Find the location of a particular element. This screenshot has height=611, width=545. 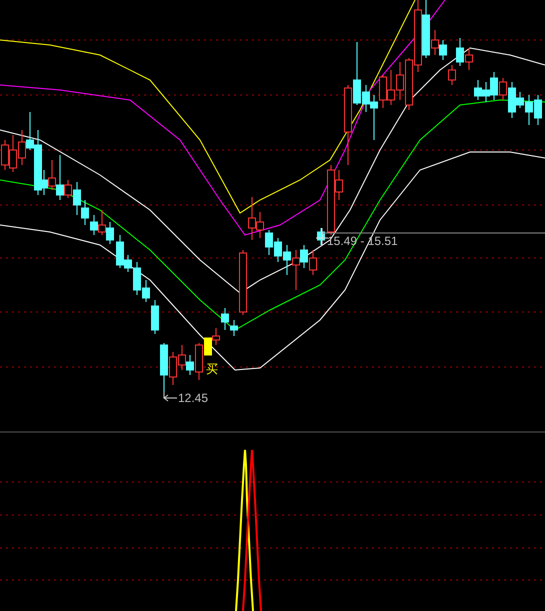

arrow-icon is located at coordinates (170, 397).